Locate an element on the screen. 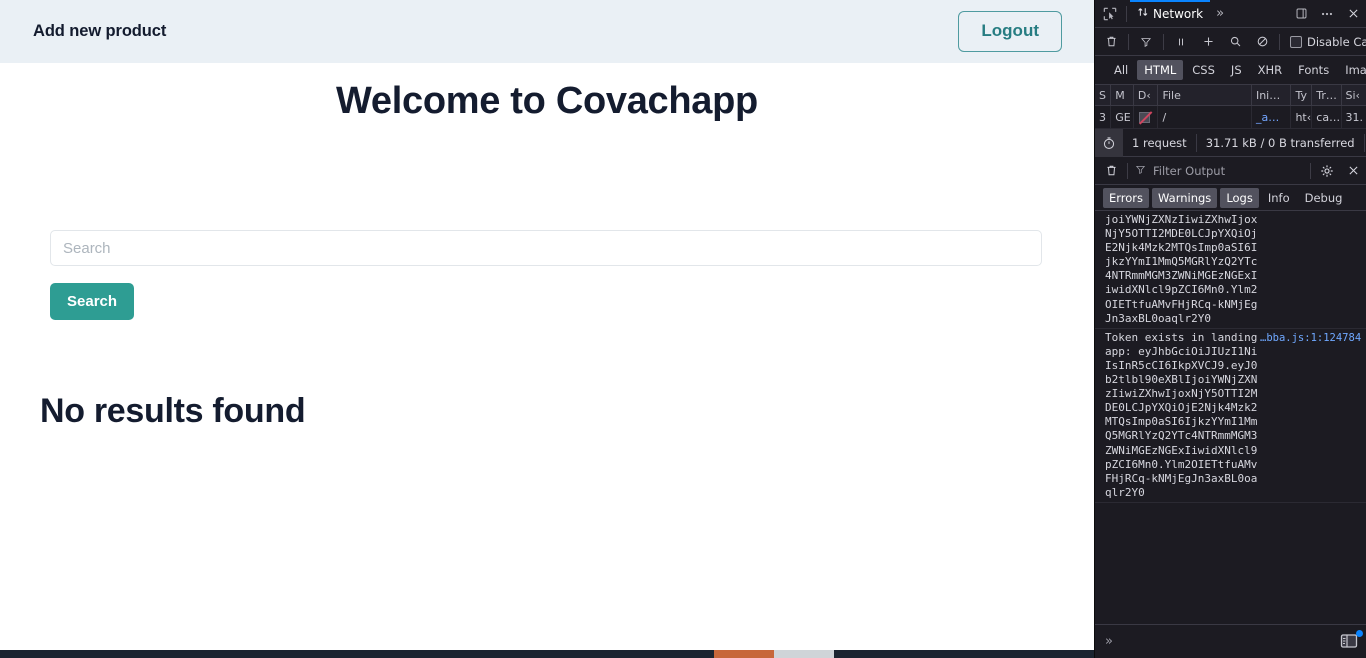  devtools-toolbar: Network » is located at coordinates (1230, 14).